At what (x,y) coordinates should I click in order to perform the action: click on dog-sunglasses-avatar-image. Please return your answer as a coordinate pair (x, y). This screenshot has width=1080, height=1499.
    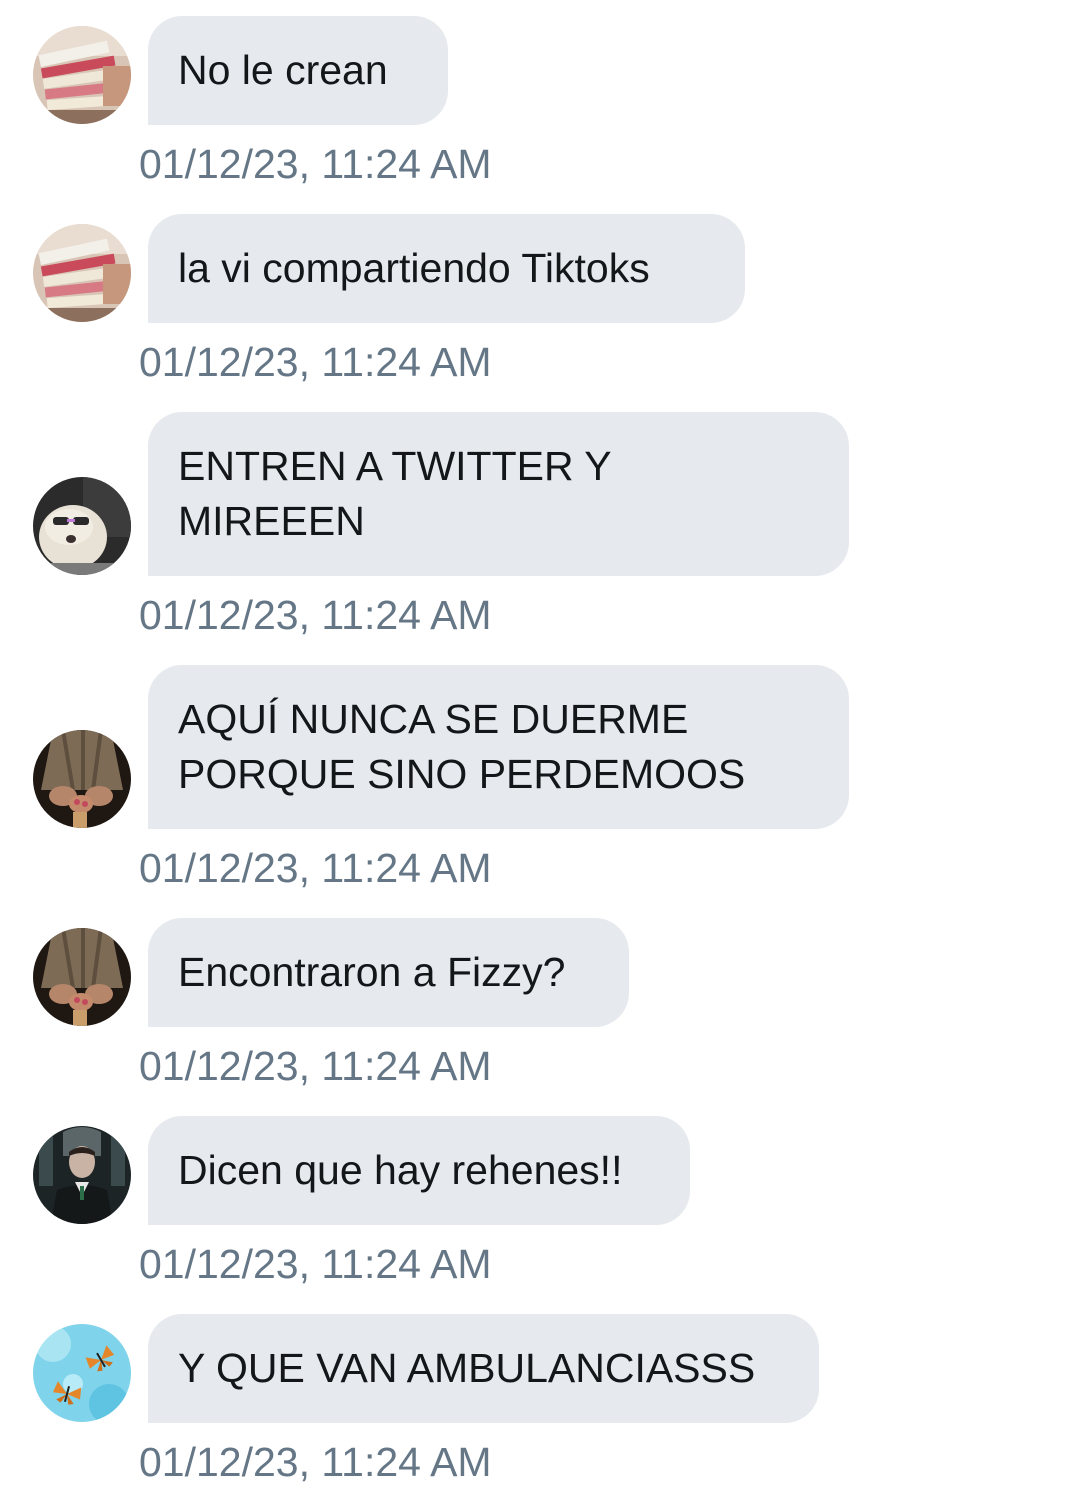
    Looking at the image, I should click on (82, 526).